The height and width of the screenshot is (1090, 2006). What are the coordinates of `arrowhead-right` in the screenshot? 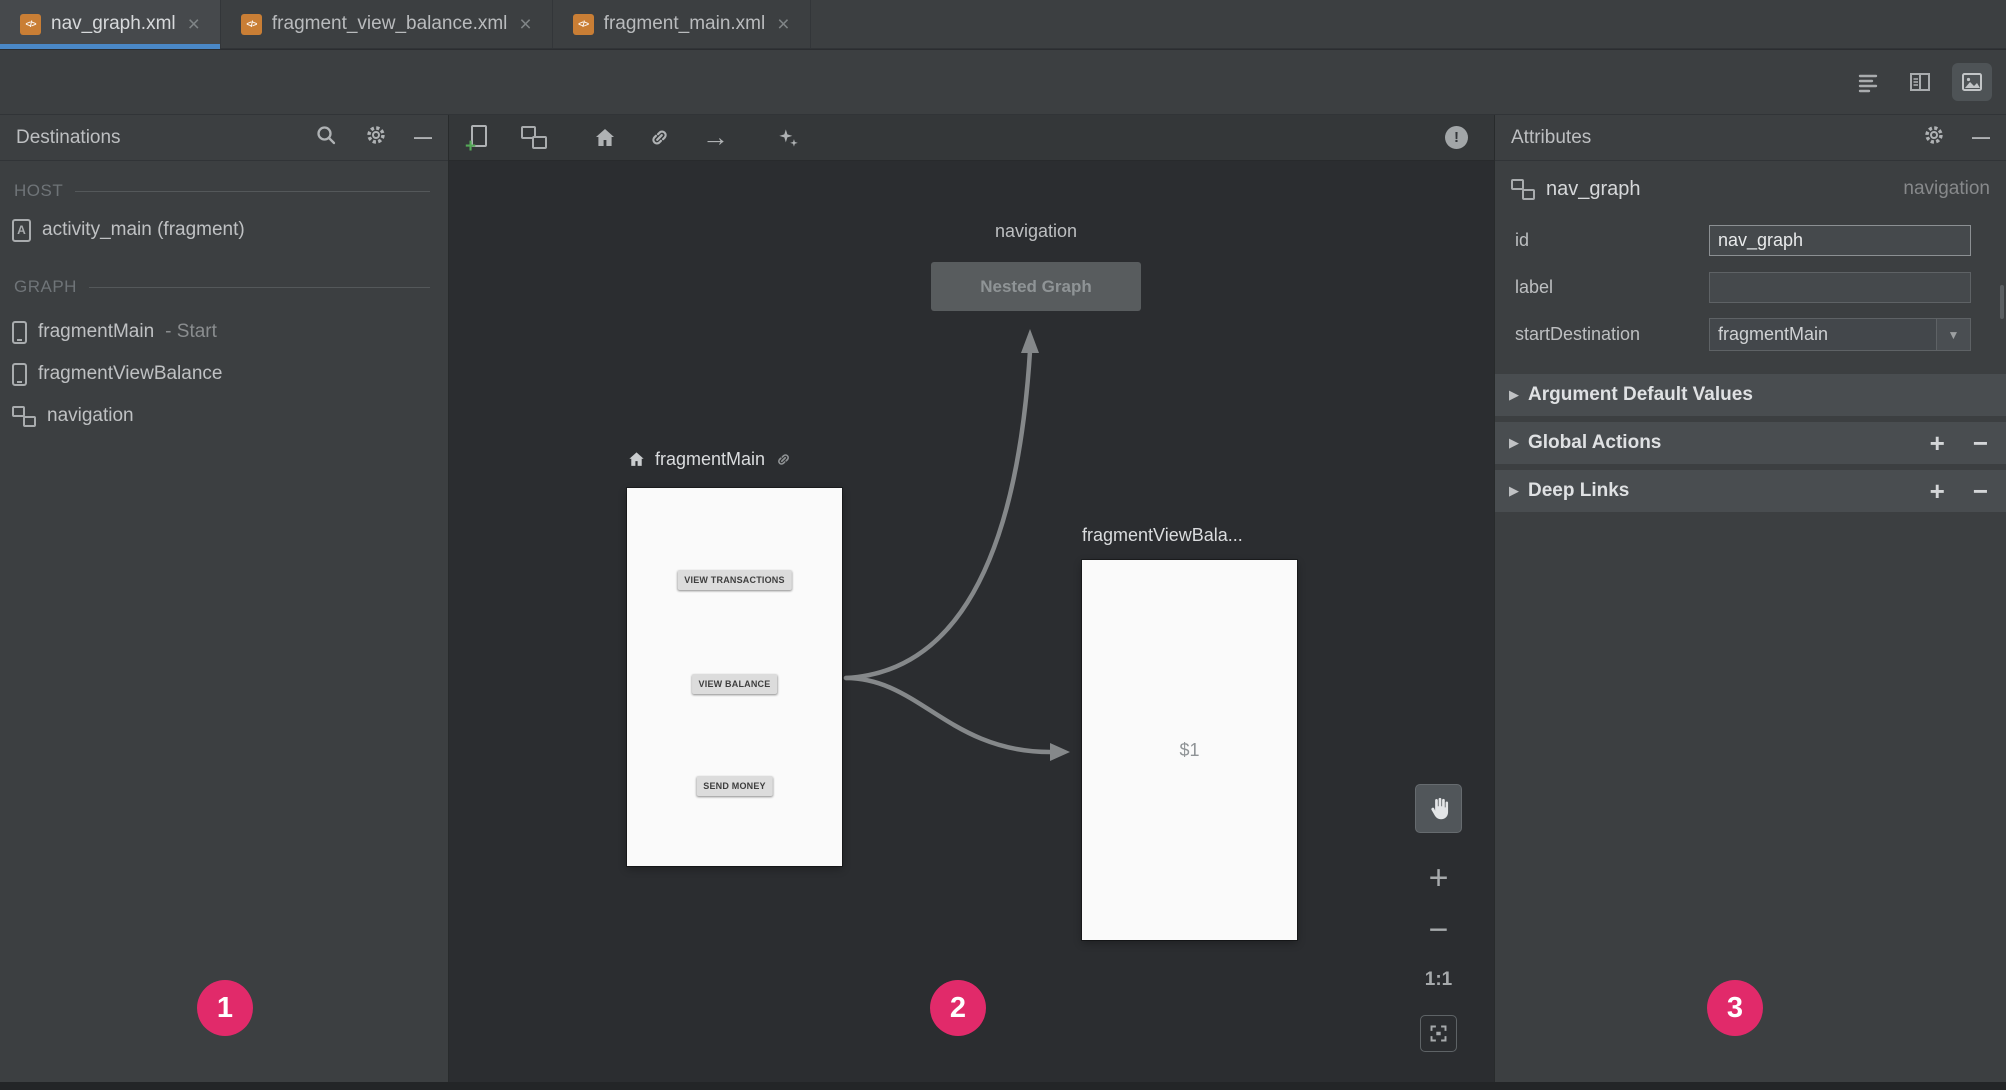 It's located at (1060, 752).